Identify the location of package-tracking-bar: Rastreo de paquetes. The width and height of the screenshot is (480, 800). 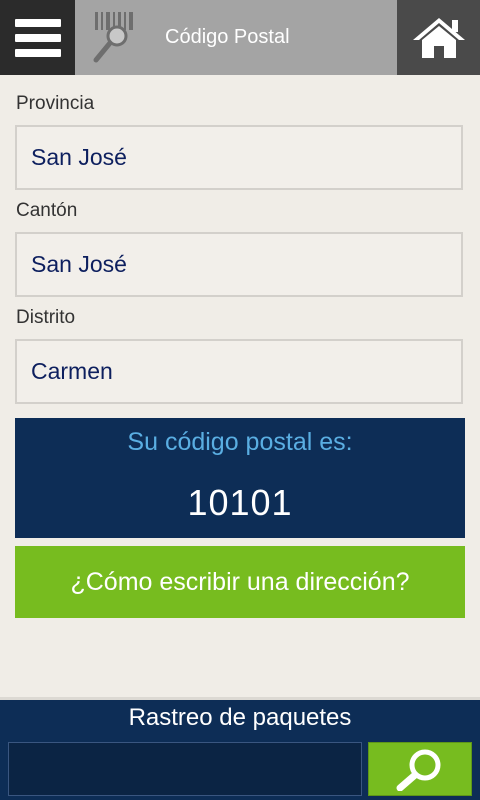
(240, 748).